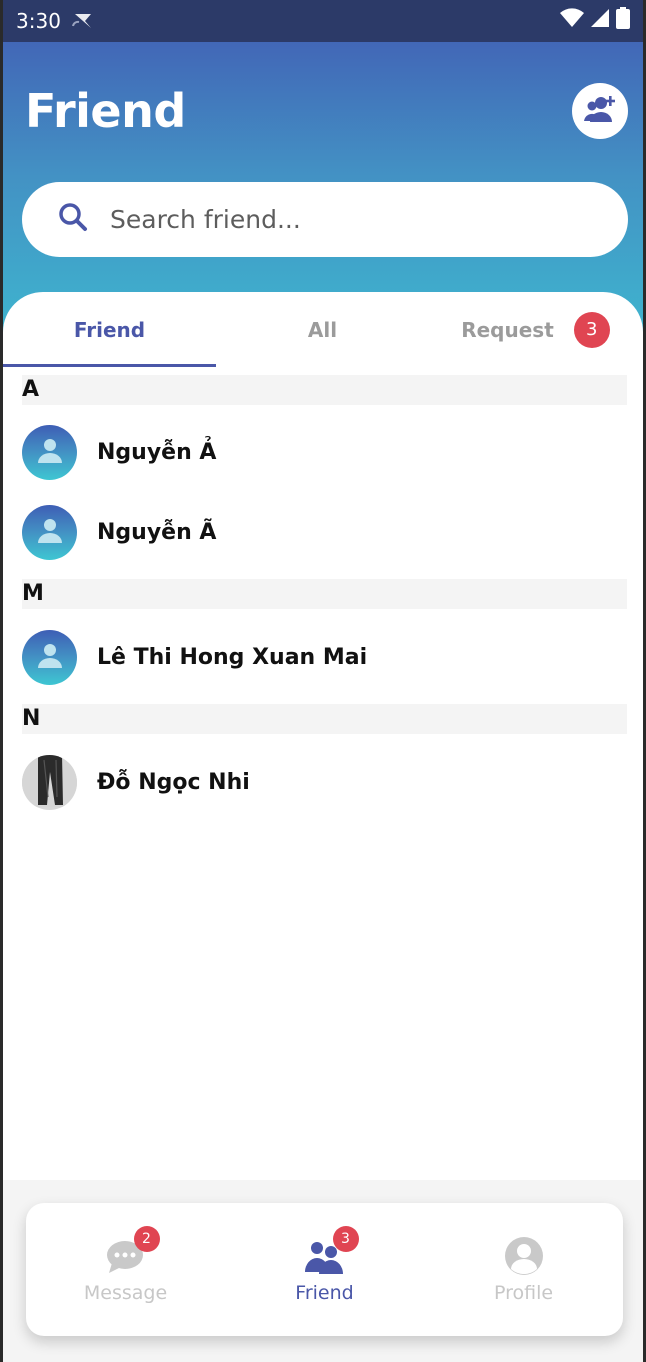  What do you see at coordinates (82, 21) in the screenshot?
I see `notification-icon` at bounding box center [82, 21].